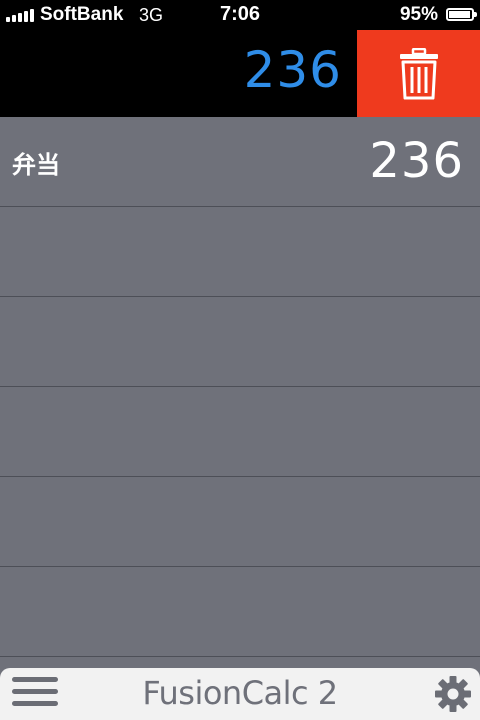 This screenshot has height=720, width=480. I want to click on gear-icon, so click(453, 694).